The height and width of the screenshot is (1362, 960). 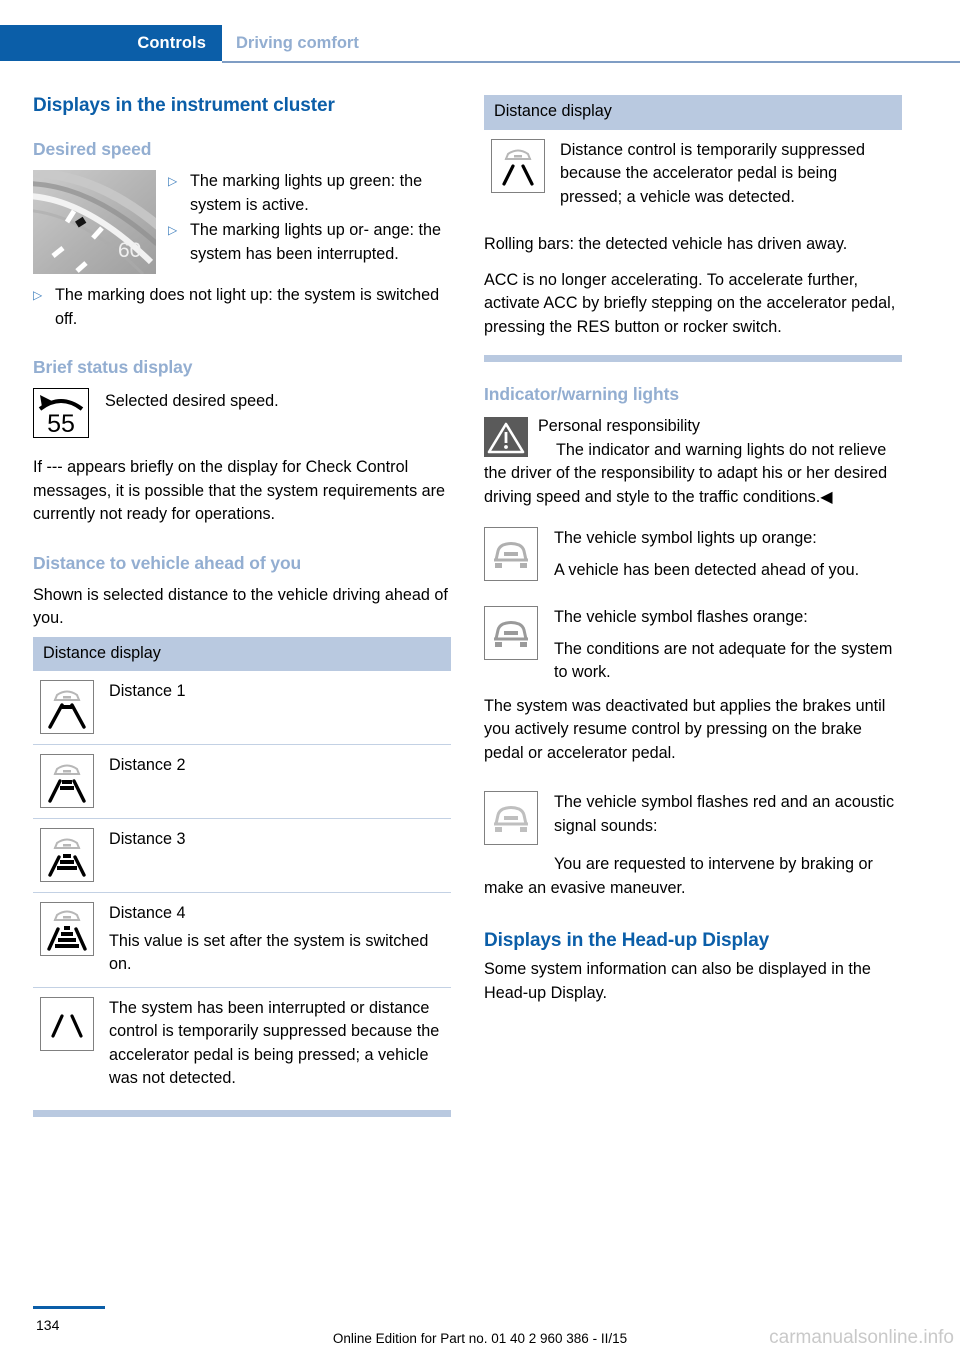 I want to click on warning-title: Personal responsibility, so click(x=619, y=426).